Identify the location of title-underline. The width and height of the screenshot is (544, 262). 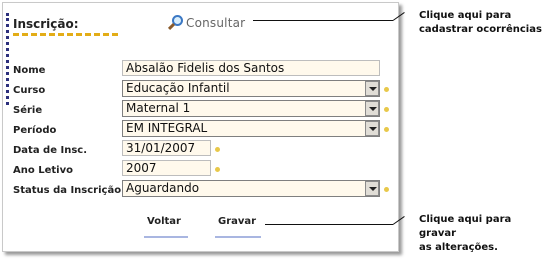
(65, 34).